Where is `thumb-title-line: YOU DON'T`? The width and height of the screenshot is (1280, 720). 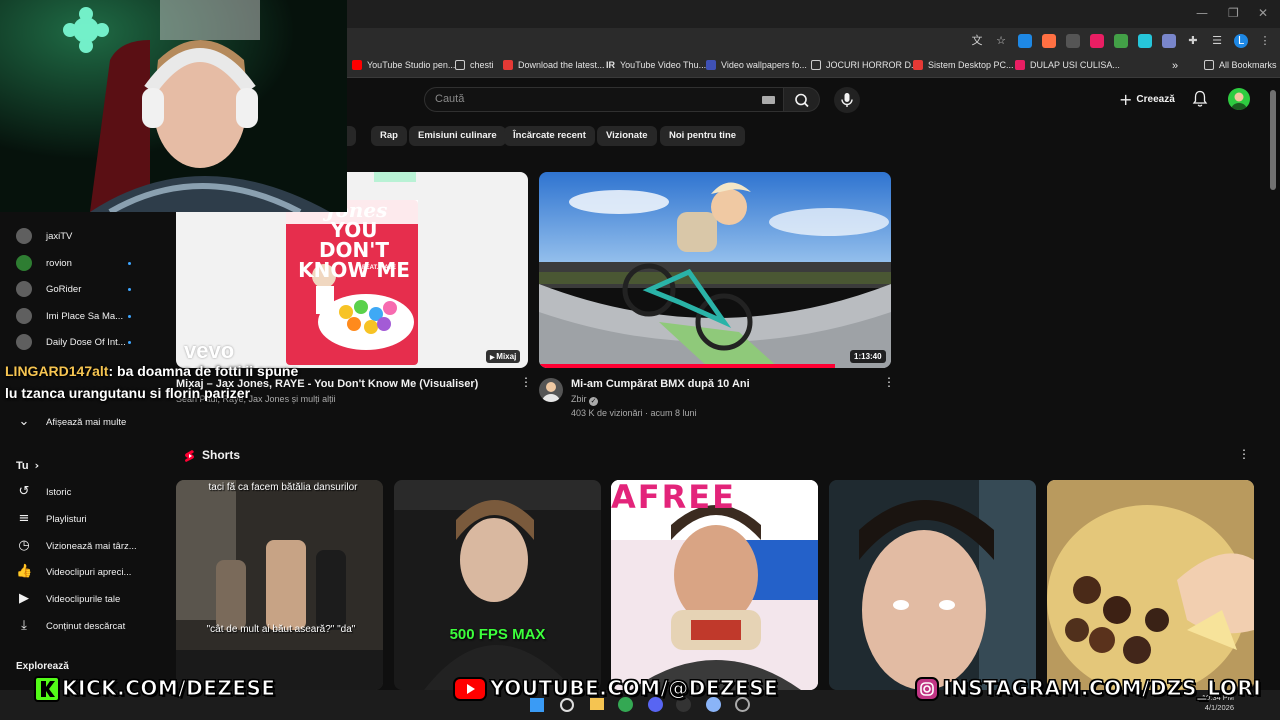 thumb-title-line: YOU DON'T is located at coordinates (354, 240).